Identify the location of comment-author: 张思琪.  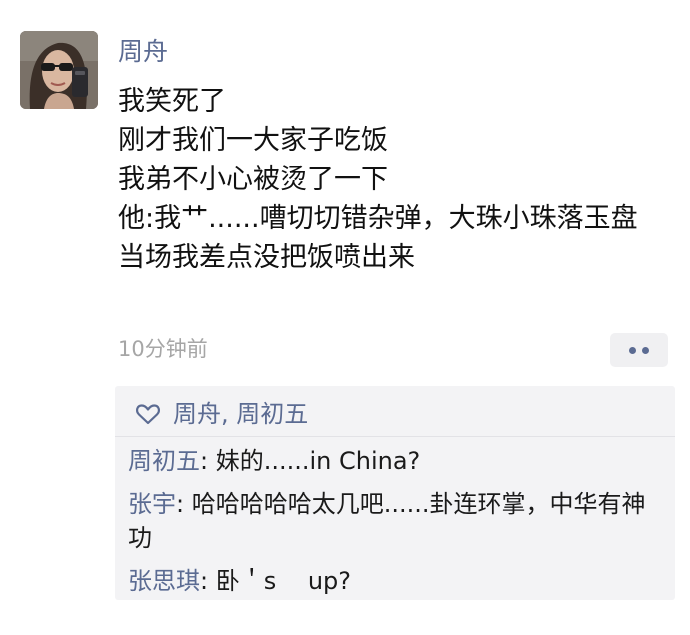
(164, 581).